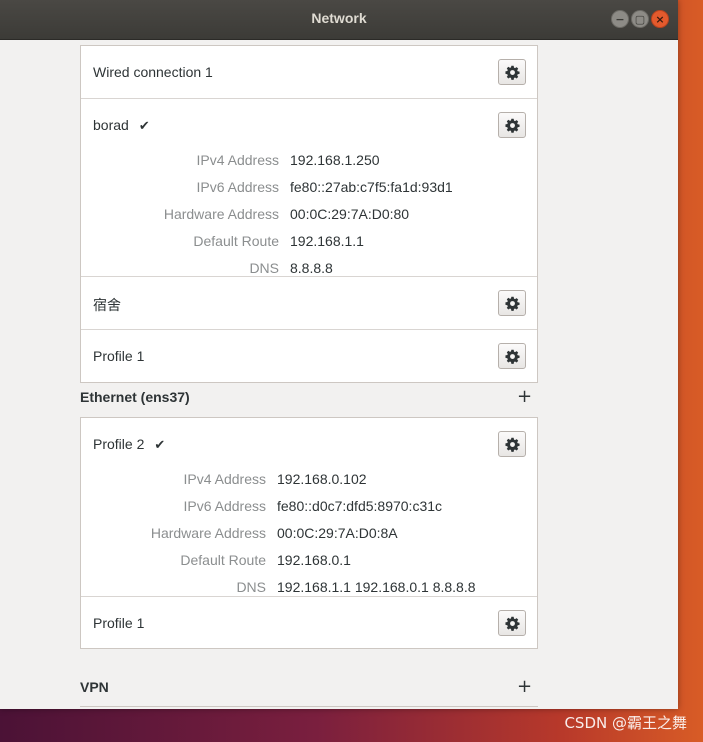  What do you see at coordinates (371, 187) in the screenshot?
I see `detail-value: fe80::27ab:c7f5:fa1d:93d1` at bounding box center [371, 187].